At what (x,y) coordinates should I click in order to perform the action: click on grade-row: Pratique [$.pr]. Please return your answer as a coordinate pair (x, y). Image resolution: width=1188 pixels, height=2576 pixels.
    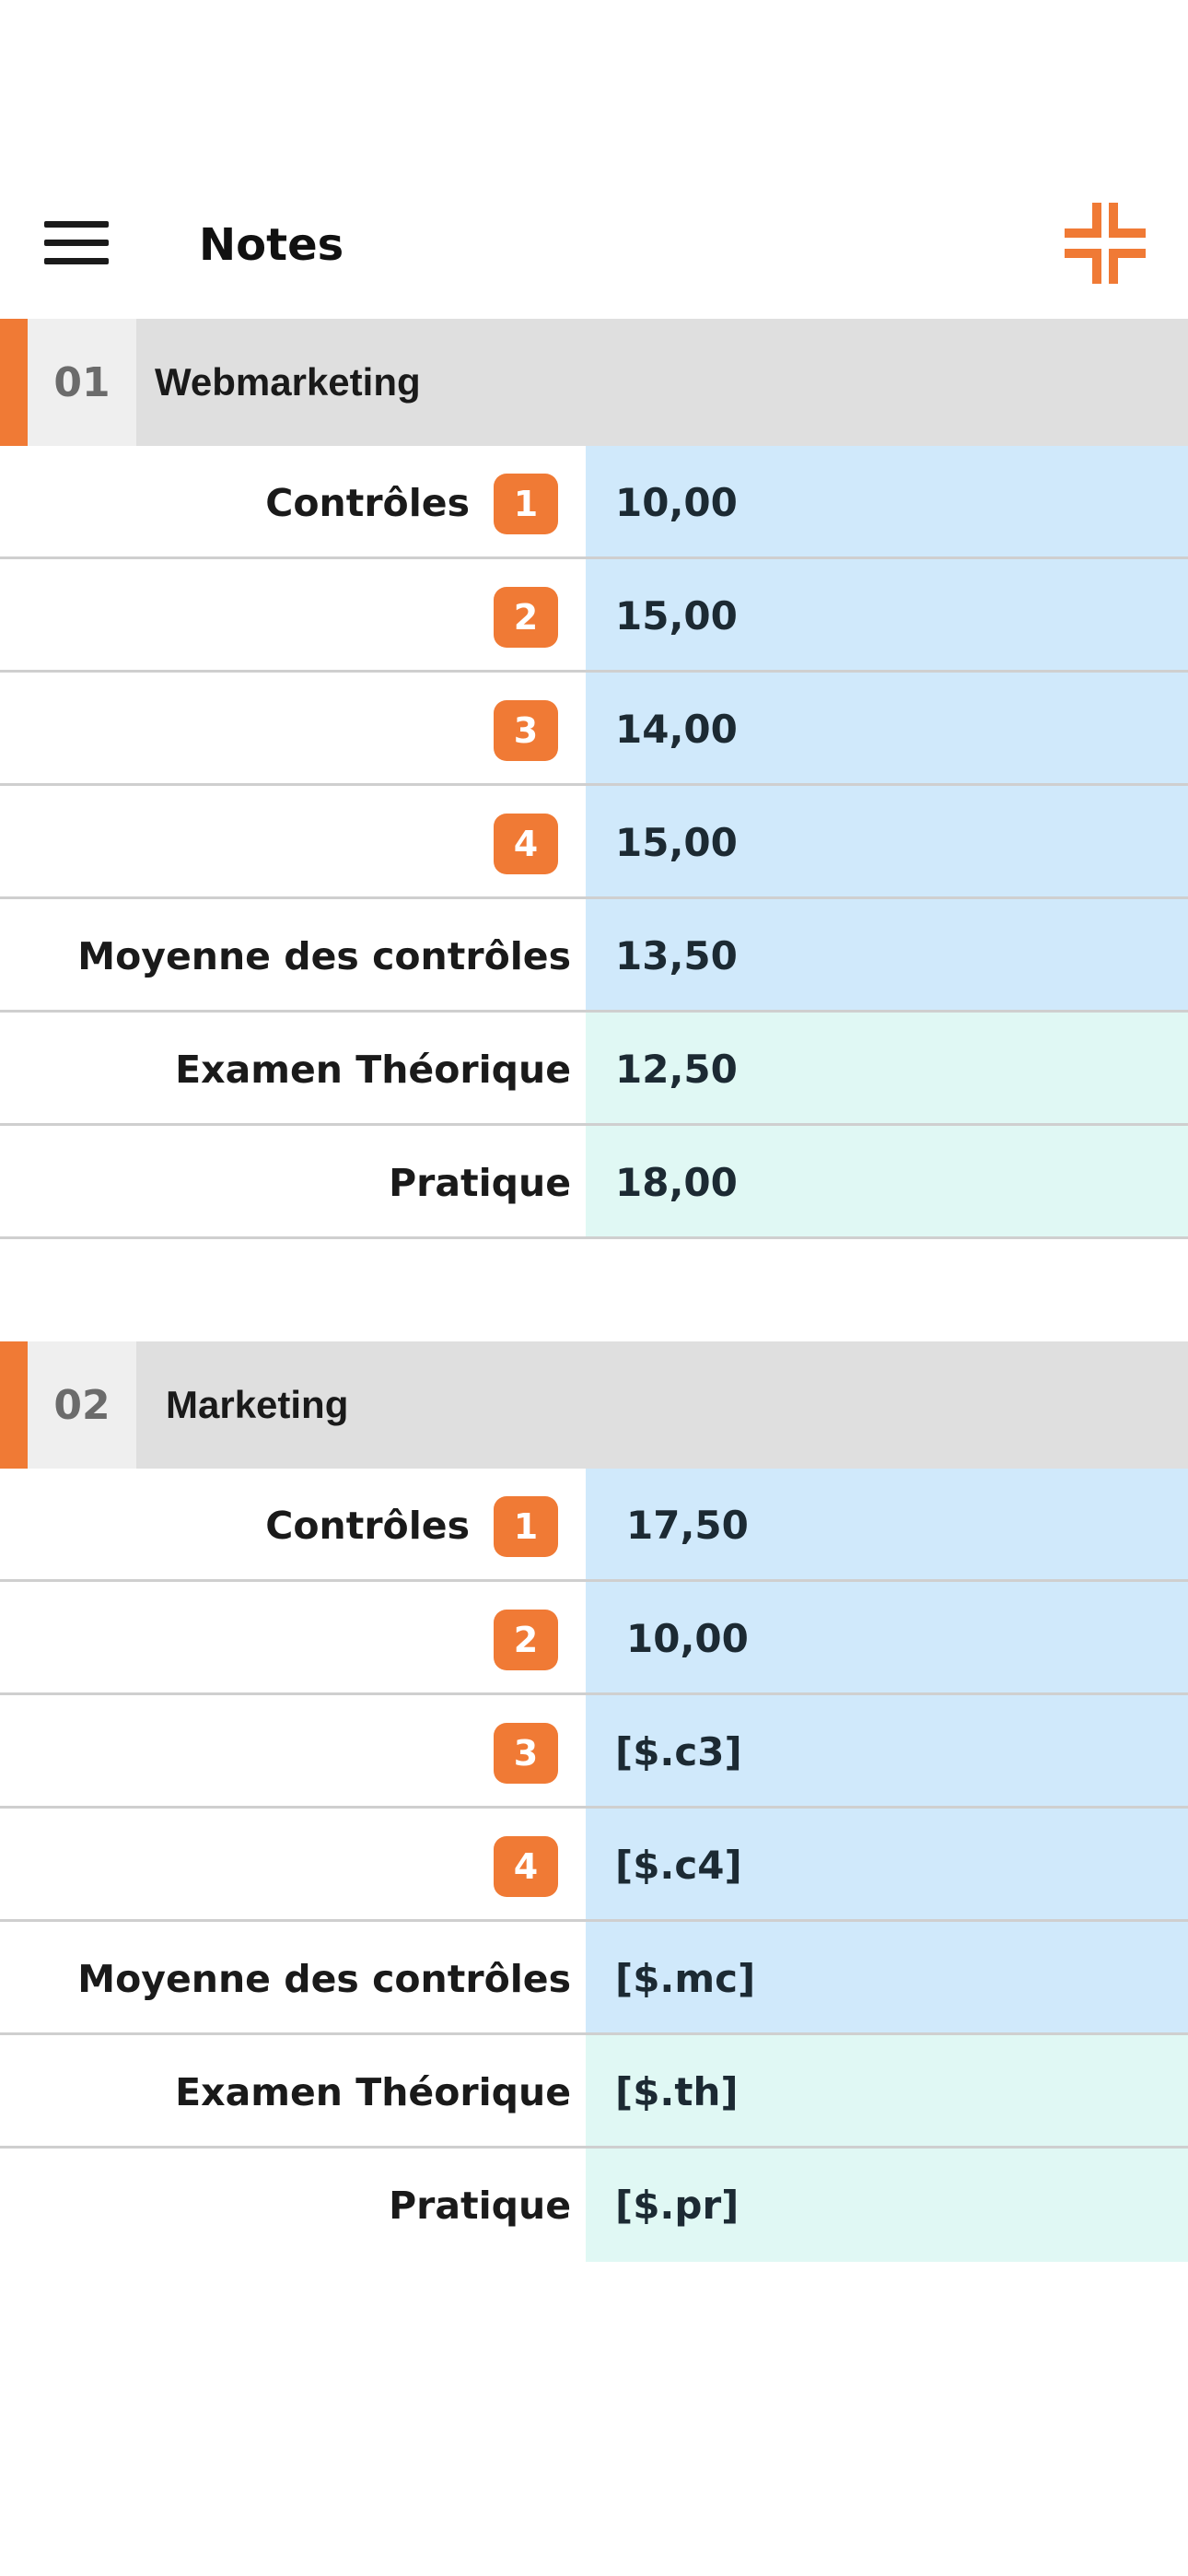
    Looking at the image, I should click on (594, 2205).